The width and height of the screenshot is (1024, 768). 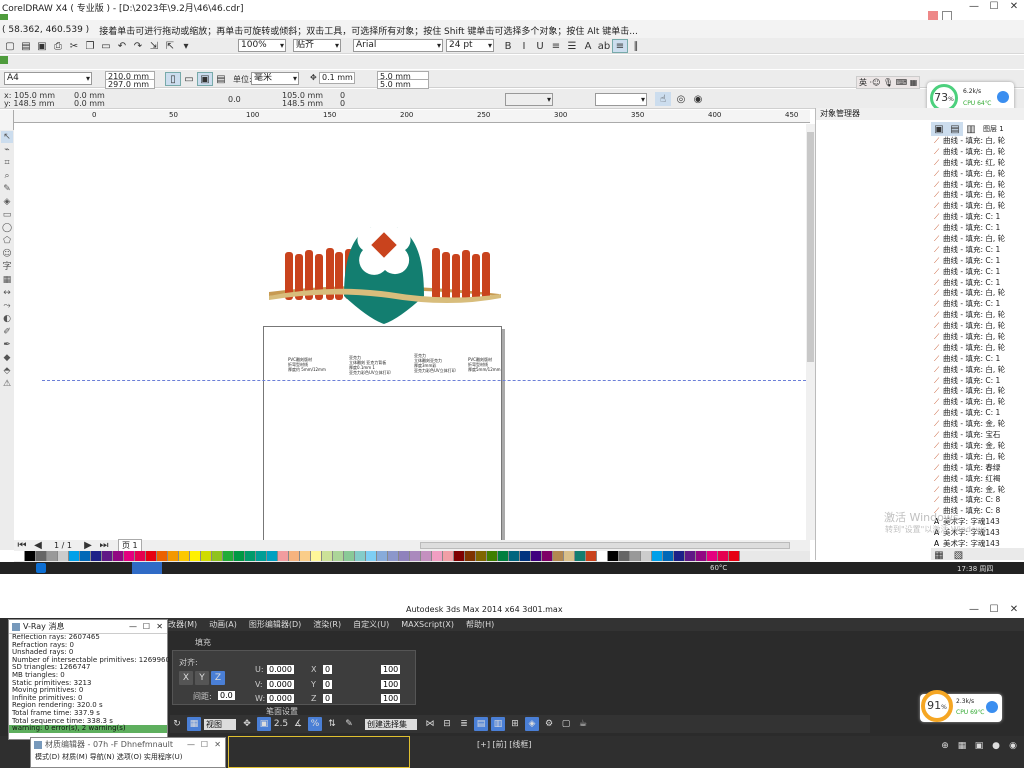 What do you see at coordinates (58, 46) in the screenshot?
I see `print-icon: ⎙` at bounding box center [58, 46].